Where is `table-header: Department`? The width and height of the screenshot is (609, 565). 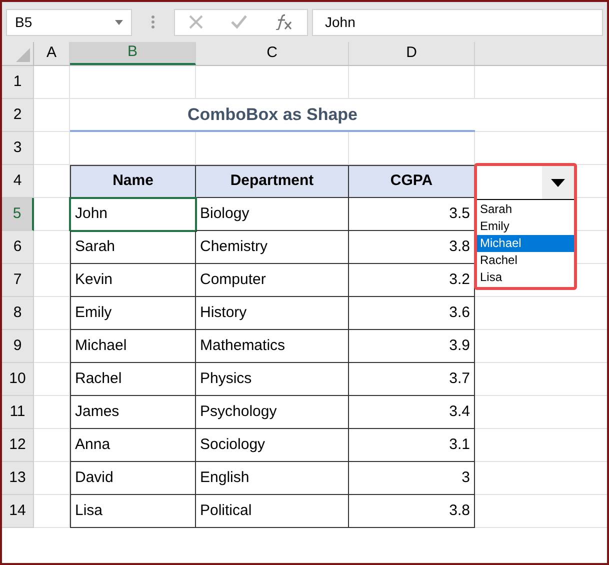
table-header: Department is located at coordinates (272, 181).